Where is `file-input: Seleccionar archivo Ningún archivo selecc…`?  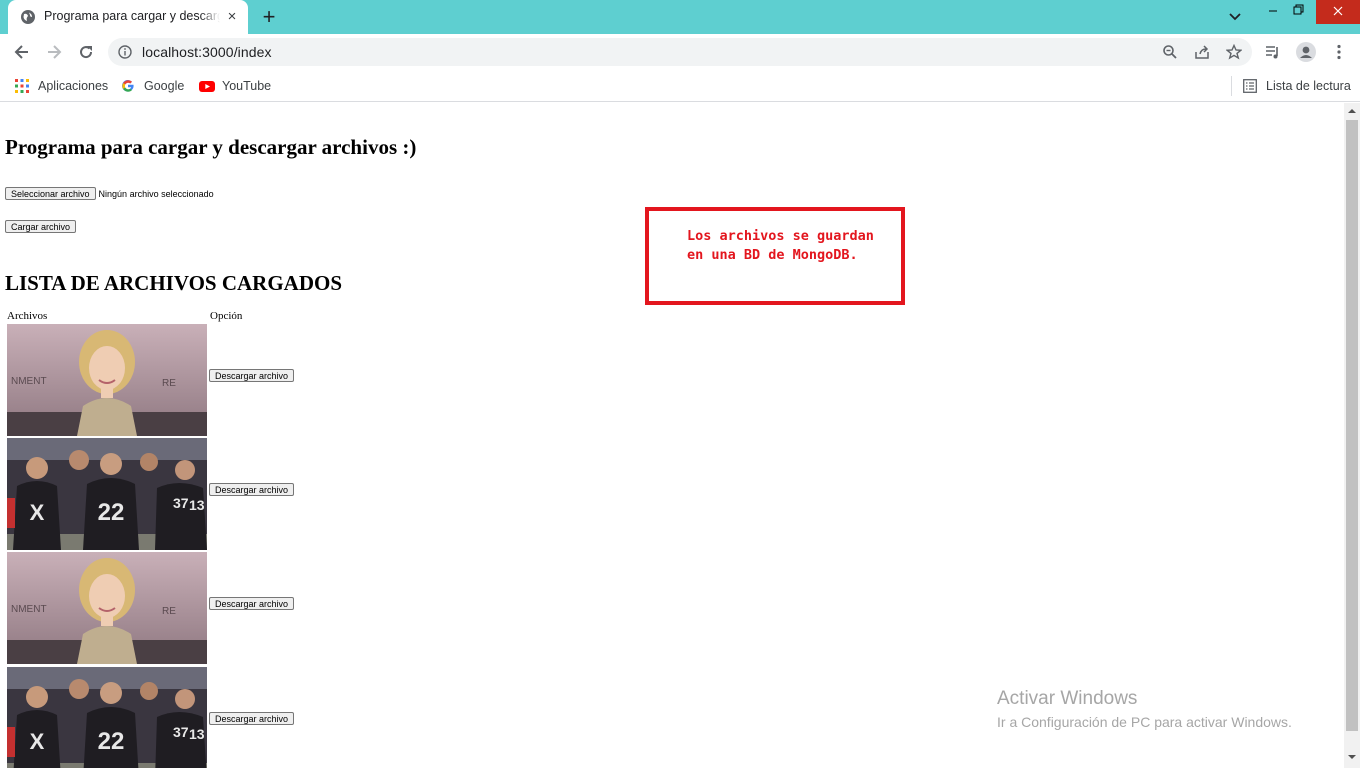
file-input: Seleccionar archivo Ningún archivo selecc… is located at coordinates (109, 192).